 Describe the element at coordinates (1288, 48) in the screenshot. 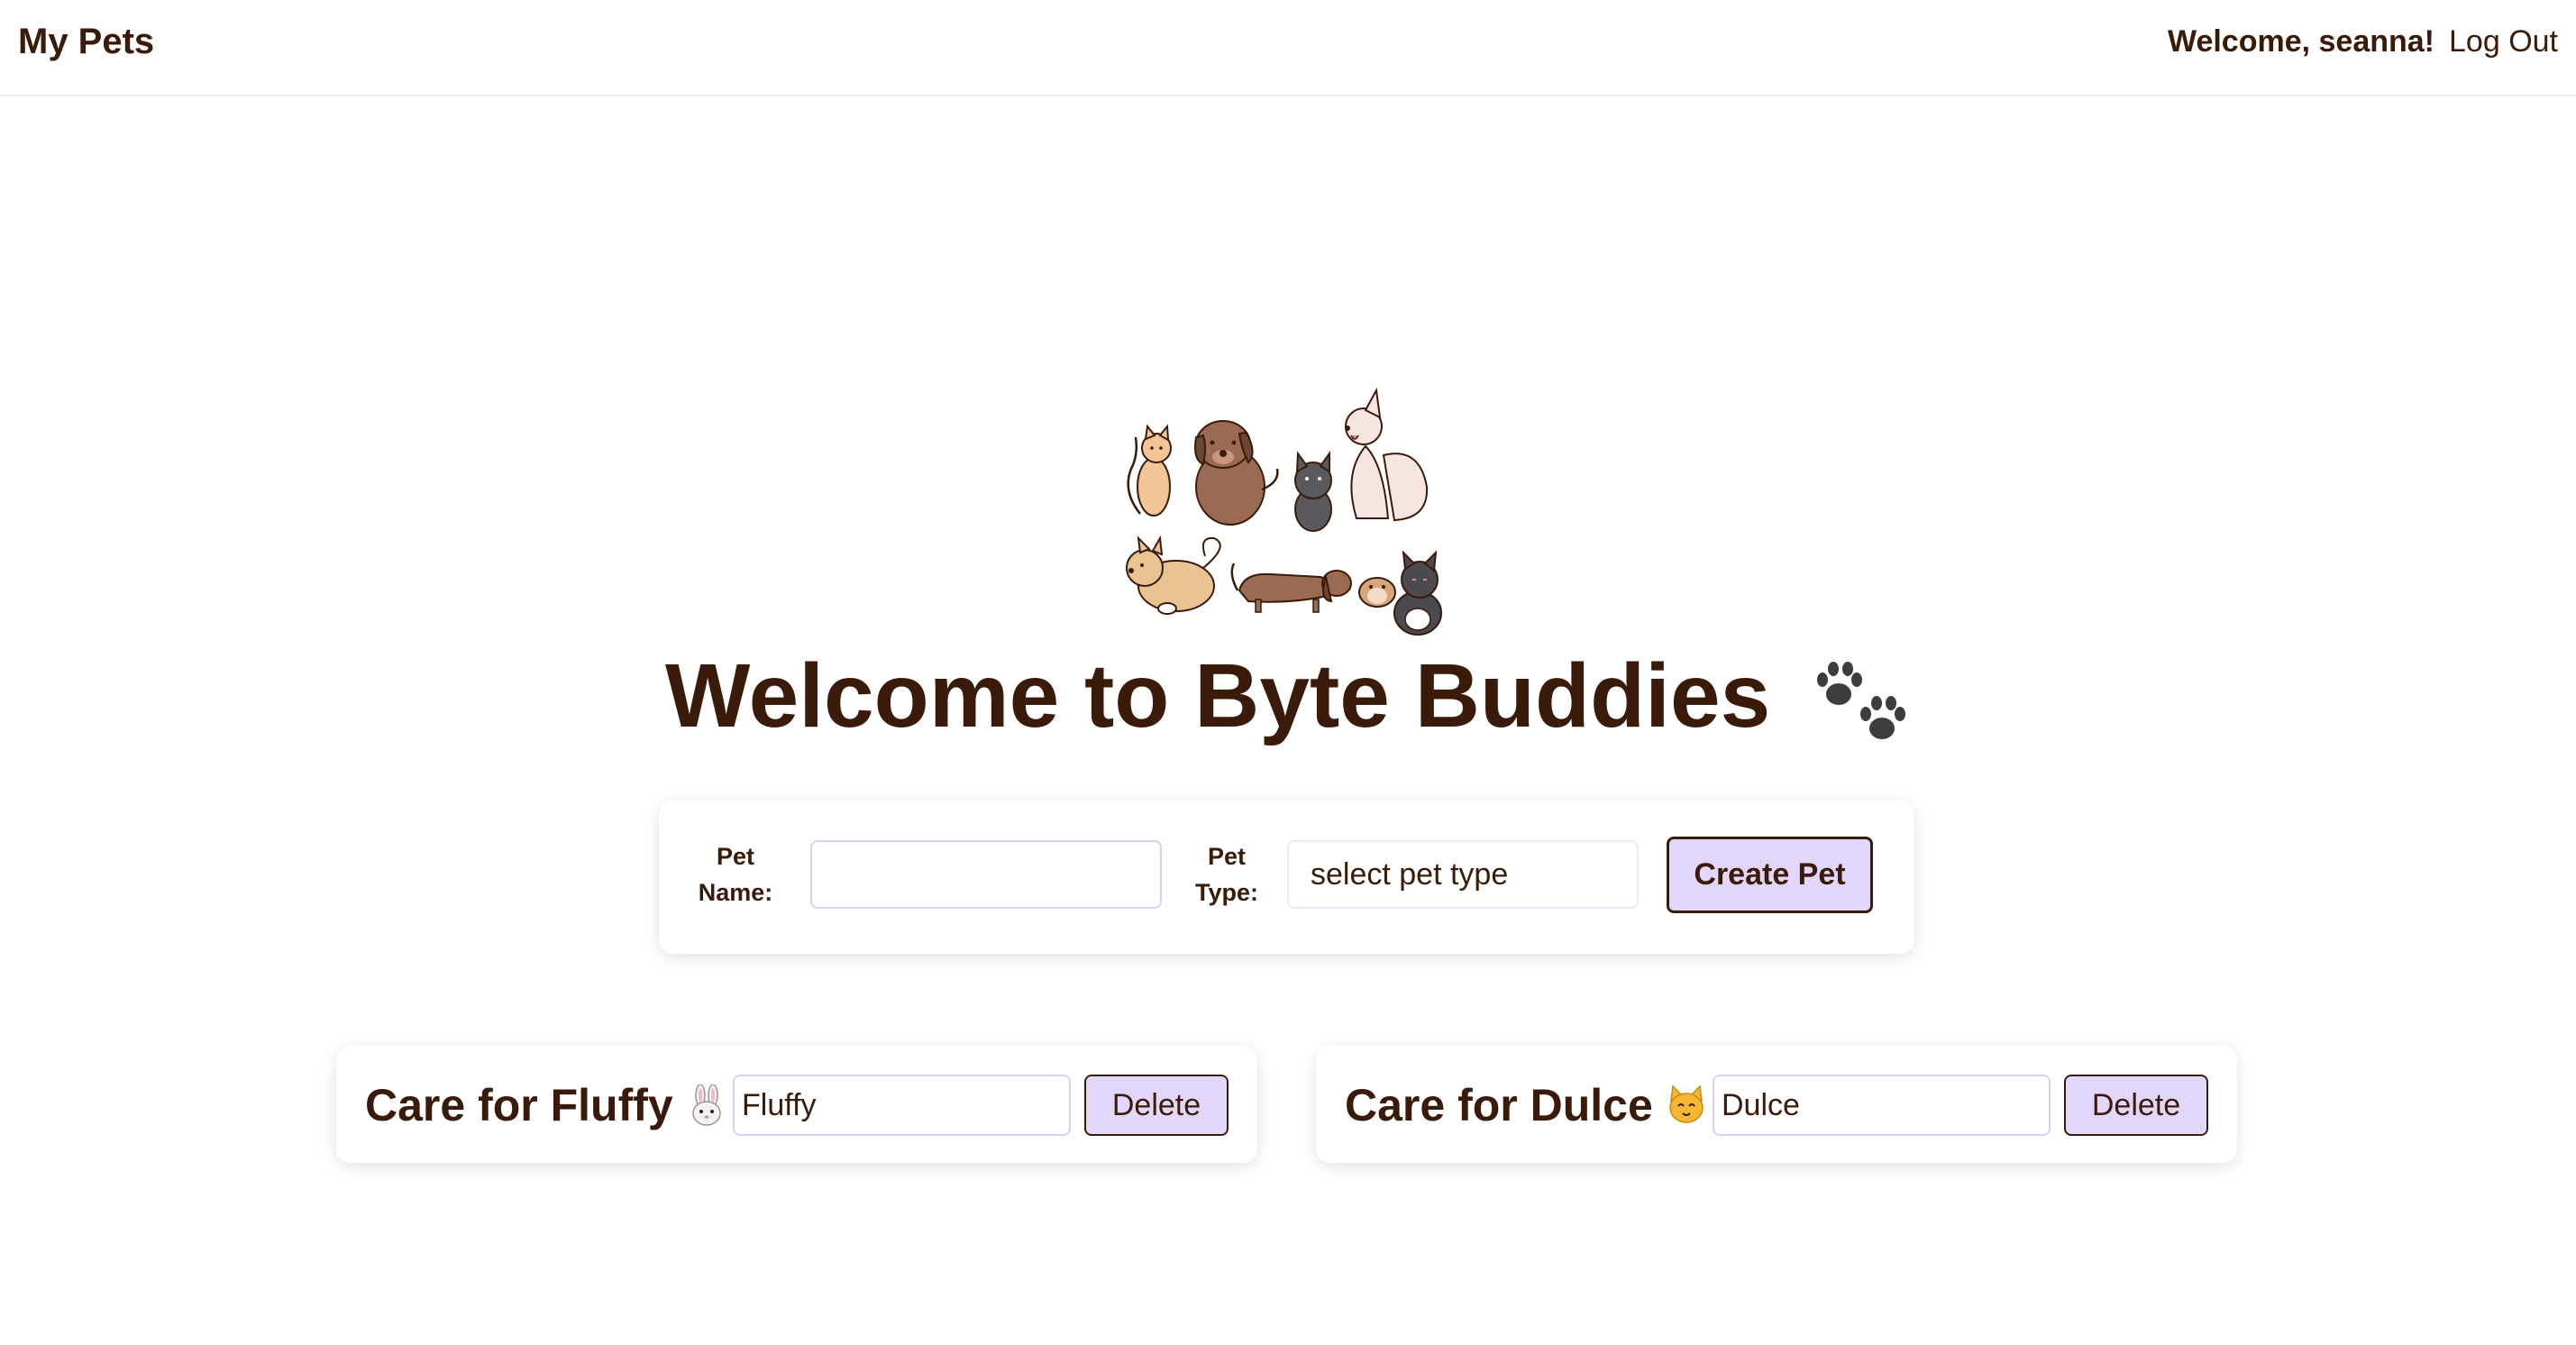

I see `top-nav-bar: My Pets Welcome, seanna! Log Out` at that location.